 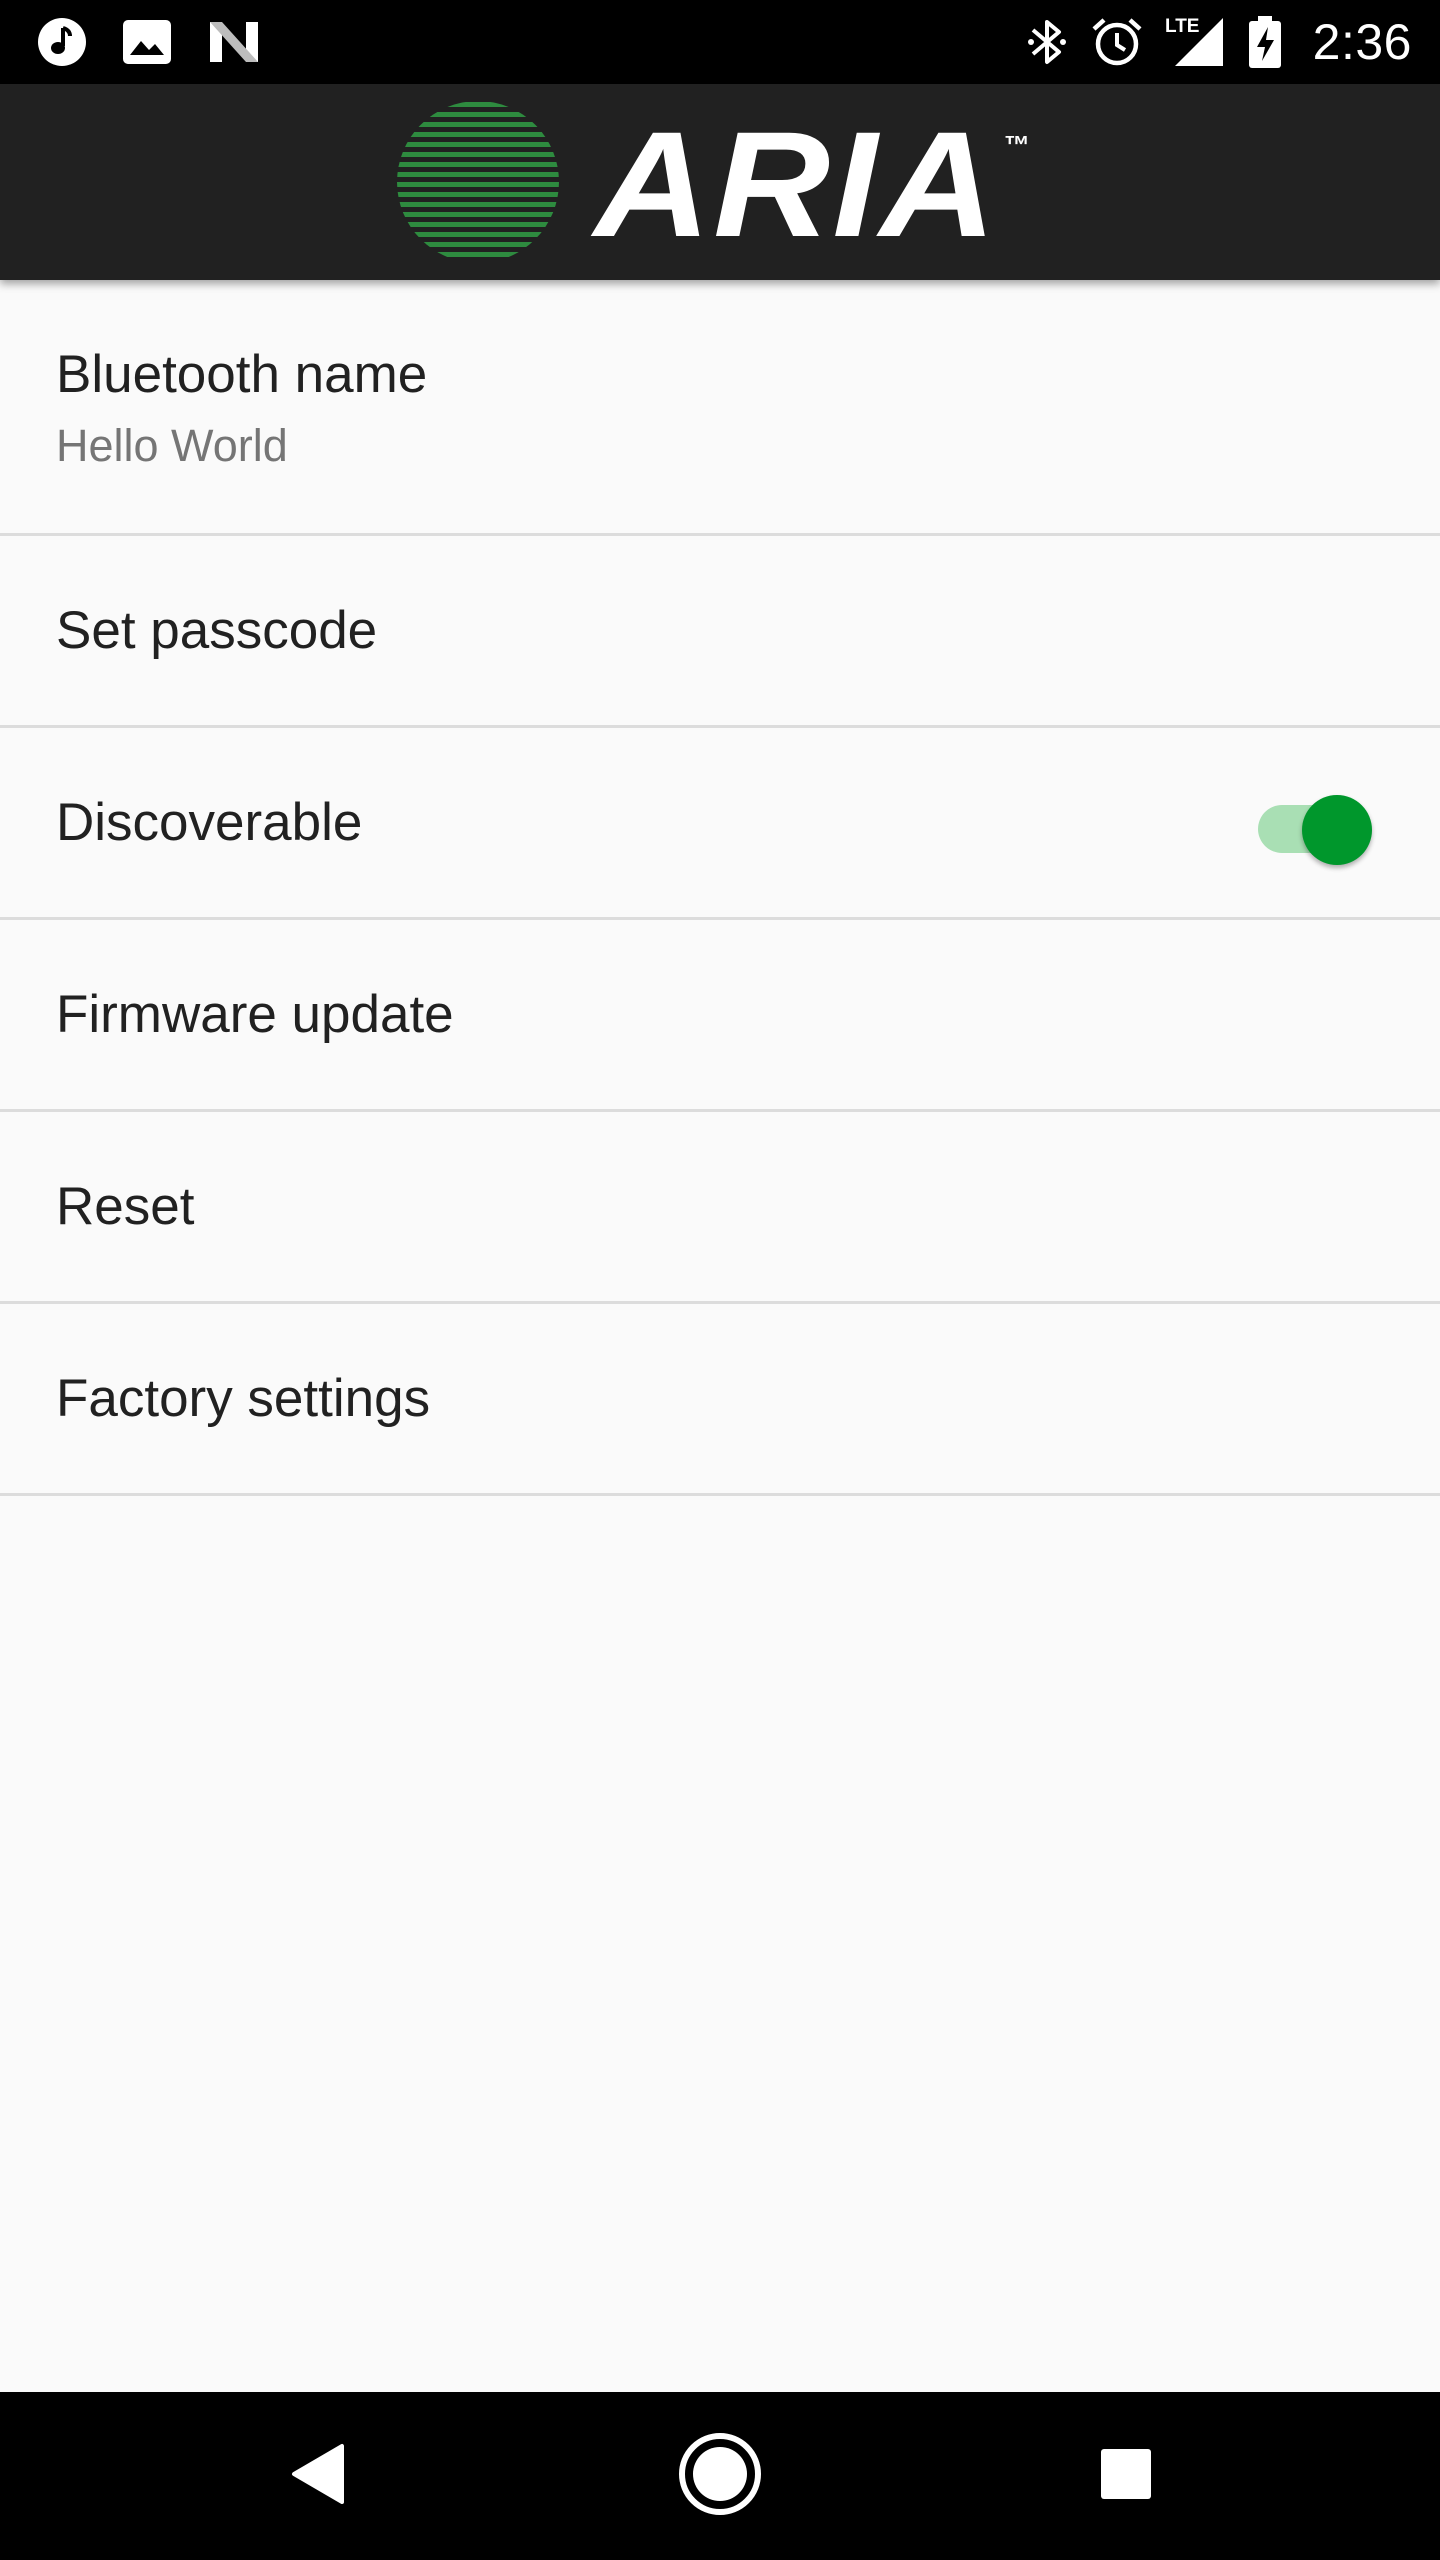 What do you see at coordinates (242, 374) in the screenshot?
I see `setting-title: Bluetooth name` at bounding box center [242, 374].